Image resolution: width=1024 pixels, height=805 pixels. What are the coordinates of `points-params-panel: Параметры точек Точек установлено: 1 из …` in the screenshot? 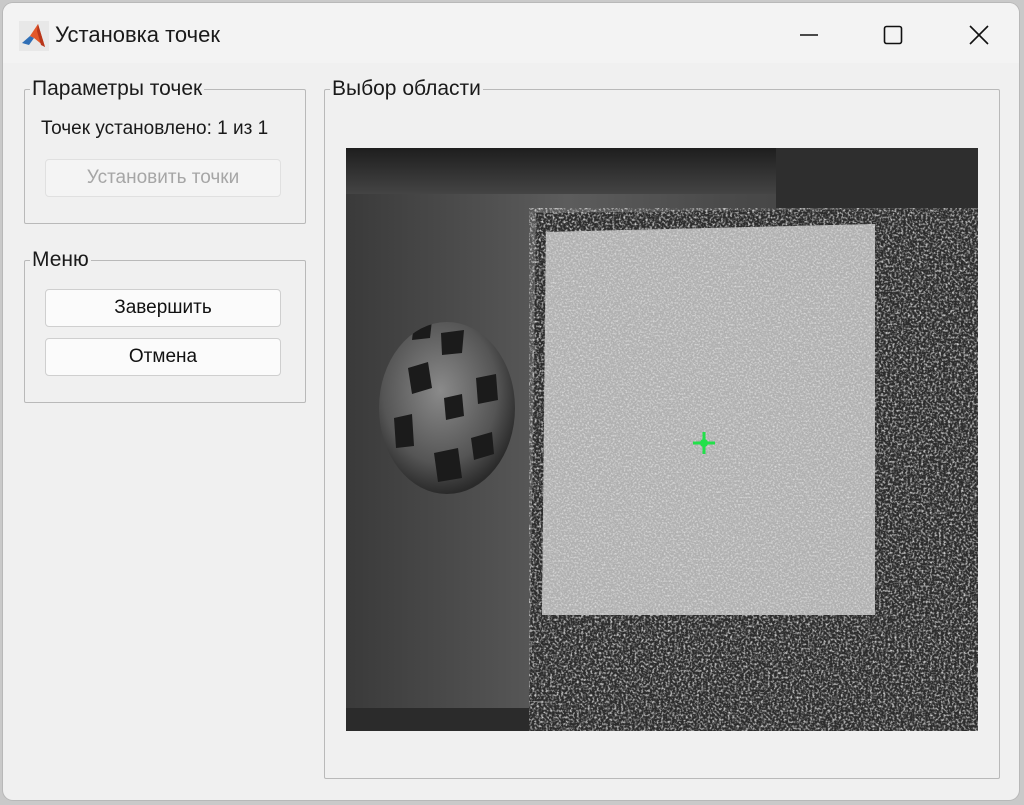 It's located at (165, 150).